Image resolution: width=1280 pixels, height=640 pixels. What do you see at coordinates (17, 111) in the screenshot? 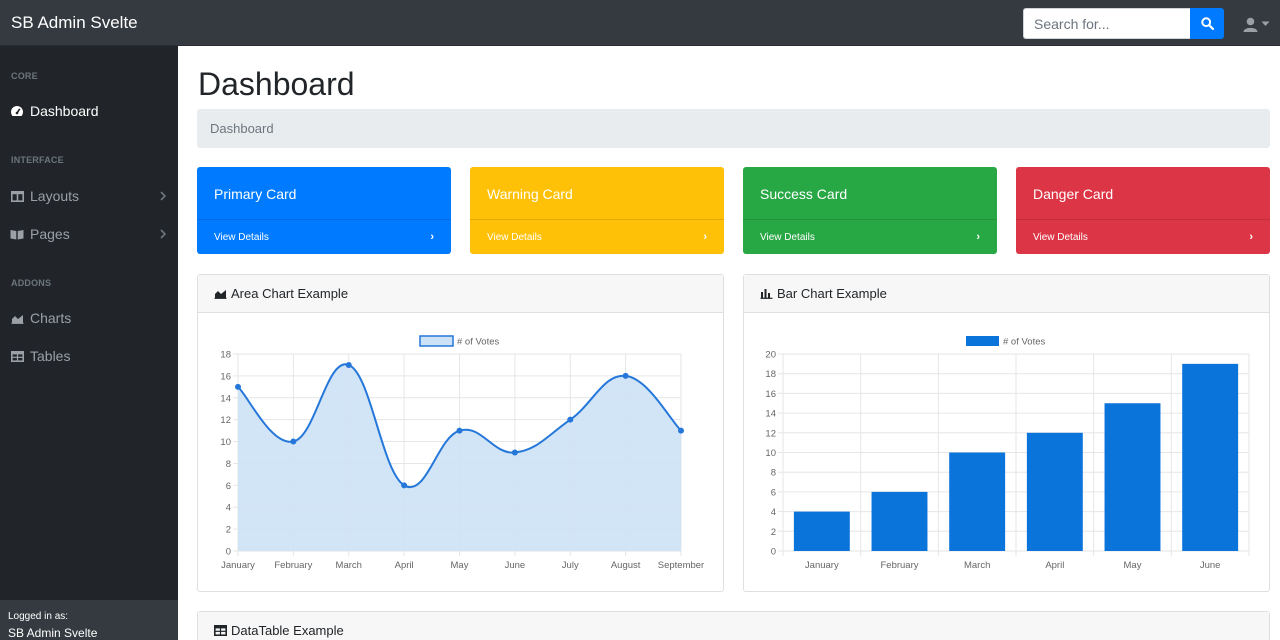
I see `tachometer-icon` at bounding box center [17, 111].